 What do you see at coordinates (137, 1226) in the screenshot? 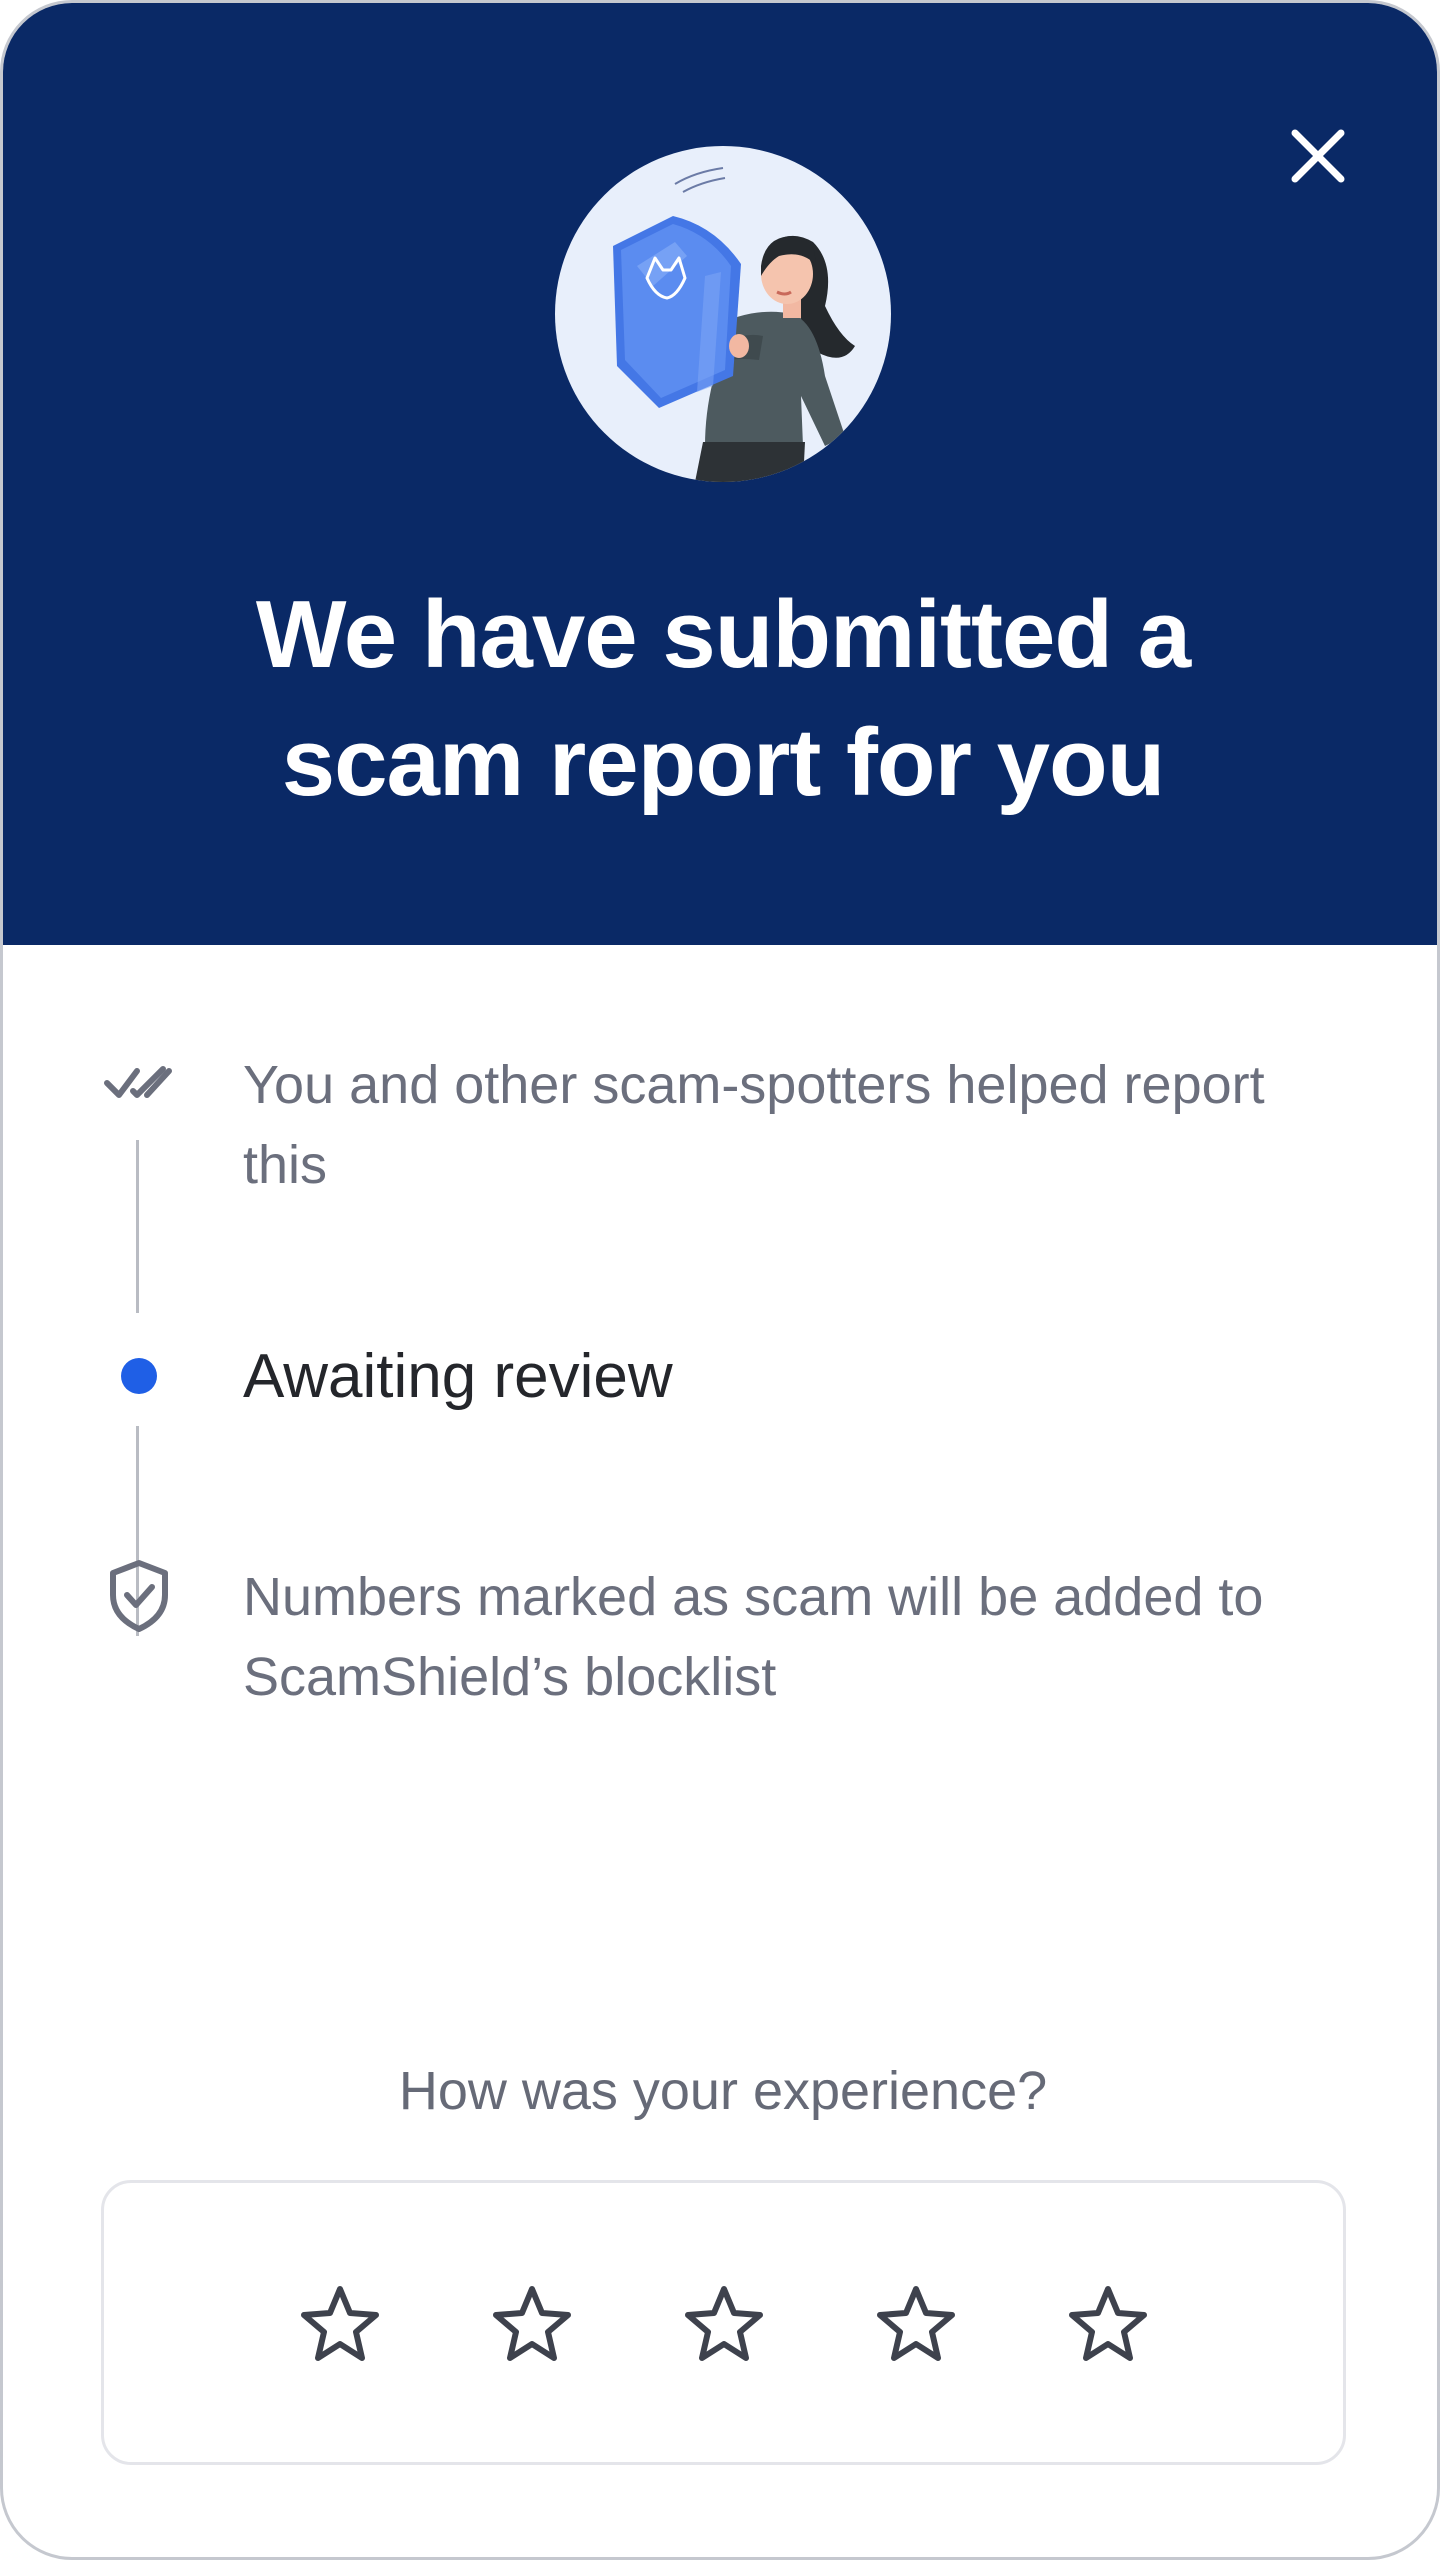
I see `timeline-connector` at bounding box center [137, 1226].